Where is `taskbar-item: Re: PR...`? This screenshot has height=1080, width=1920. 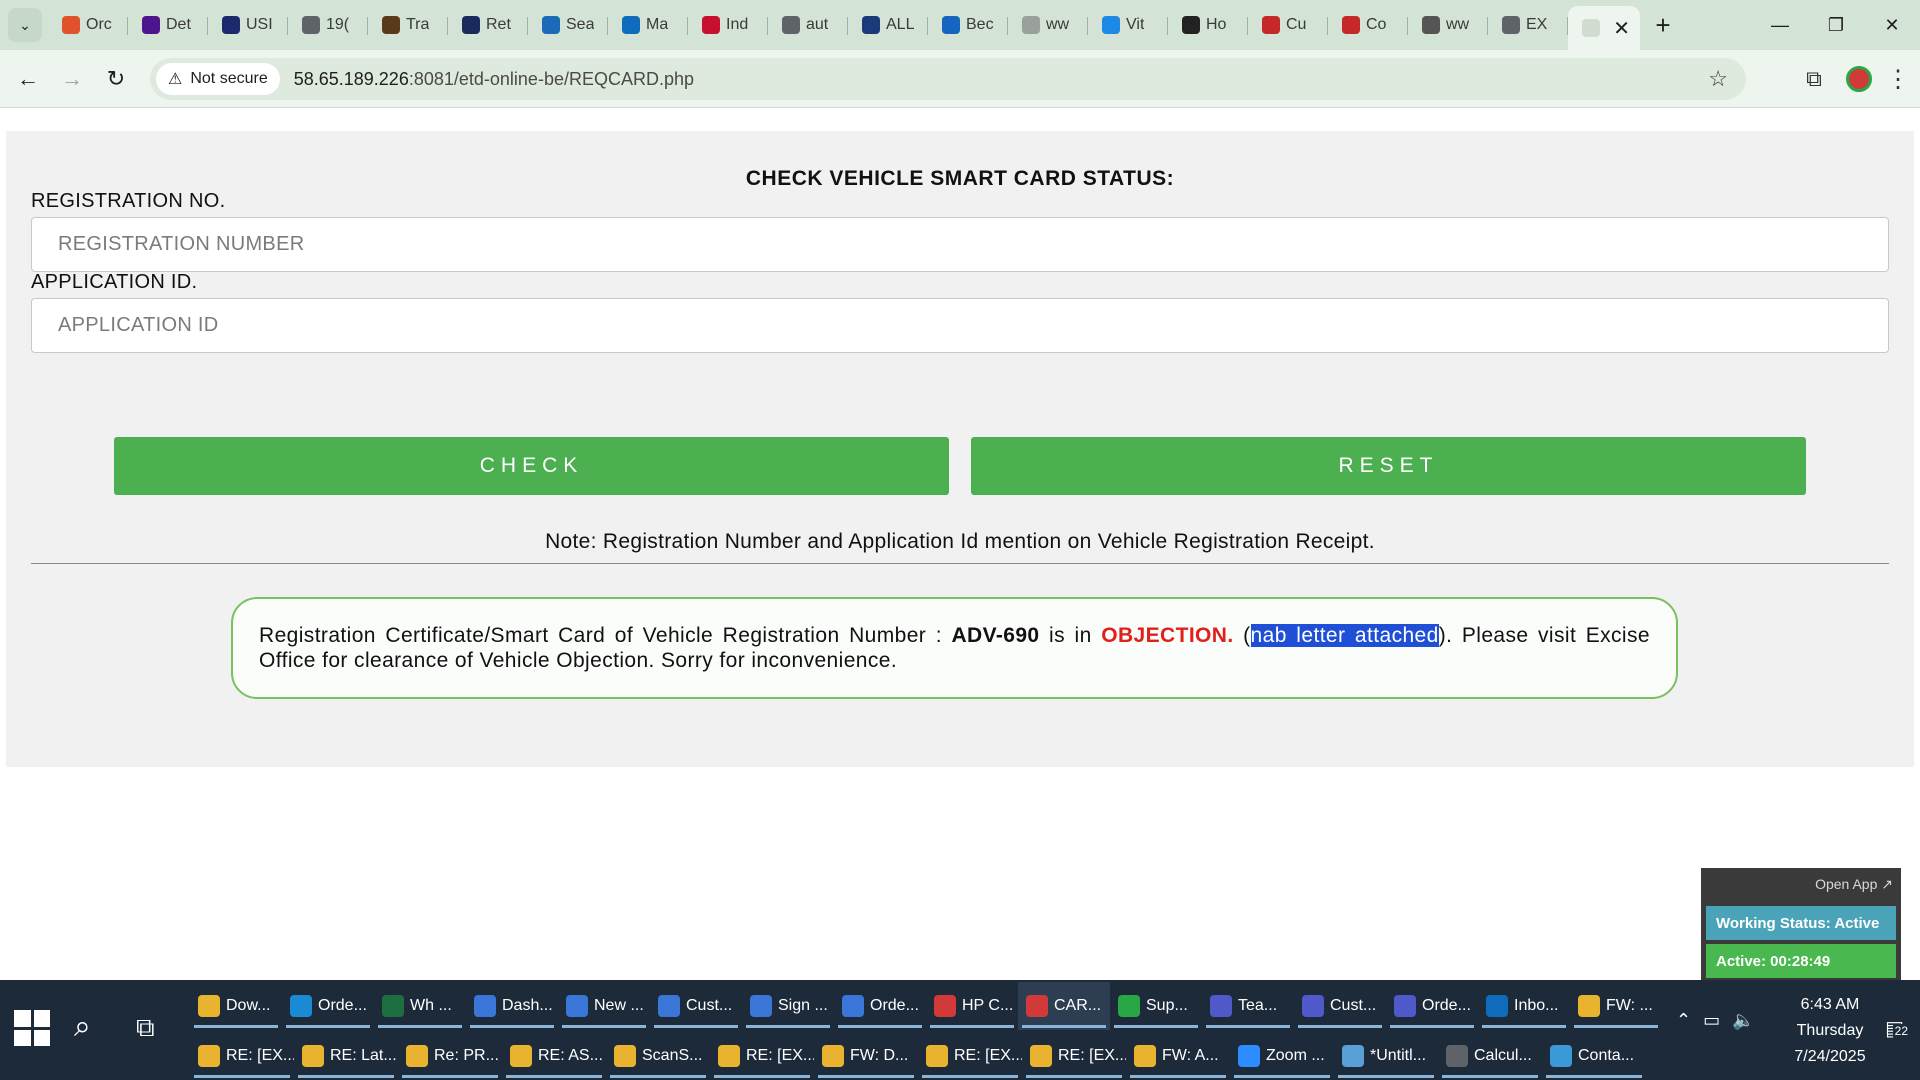
taskbar-item: Re: PR... is located at coordinates (450, 1056).